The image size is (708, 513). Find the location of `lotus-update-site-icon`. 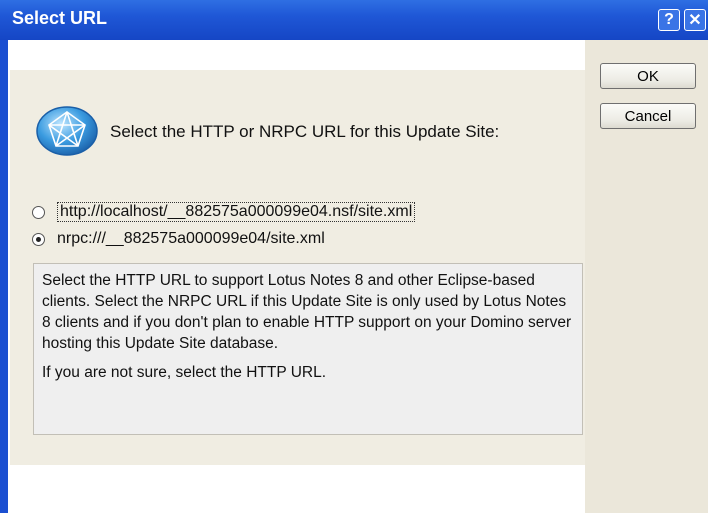

lotus-update-site-icon is located at coordinates (67, 131).